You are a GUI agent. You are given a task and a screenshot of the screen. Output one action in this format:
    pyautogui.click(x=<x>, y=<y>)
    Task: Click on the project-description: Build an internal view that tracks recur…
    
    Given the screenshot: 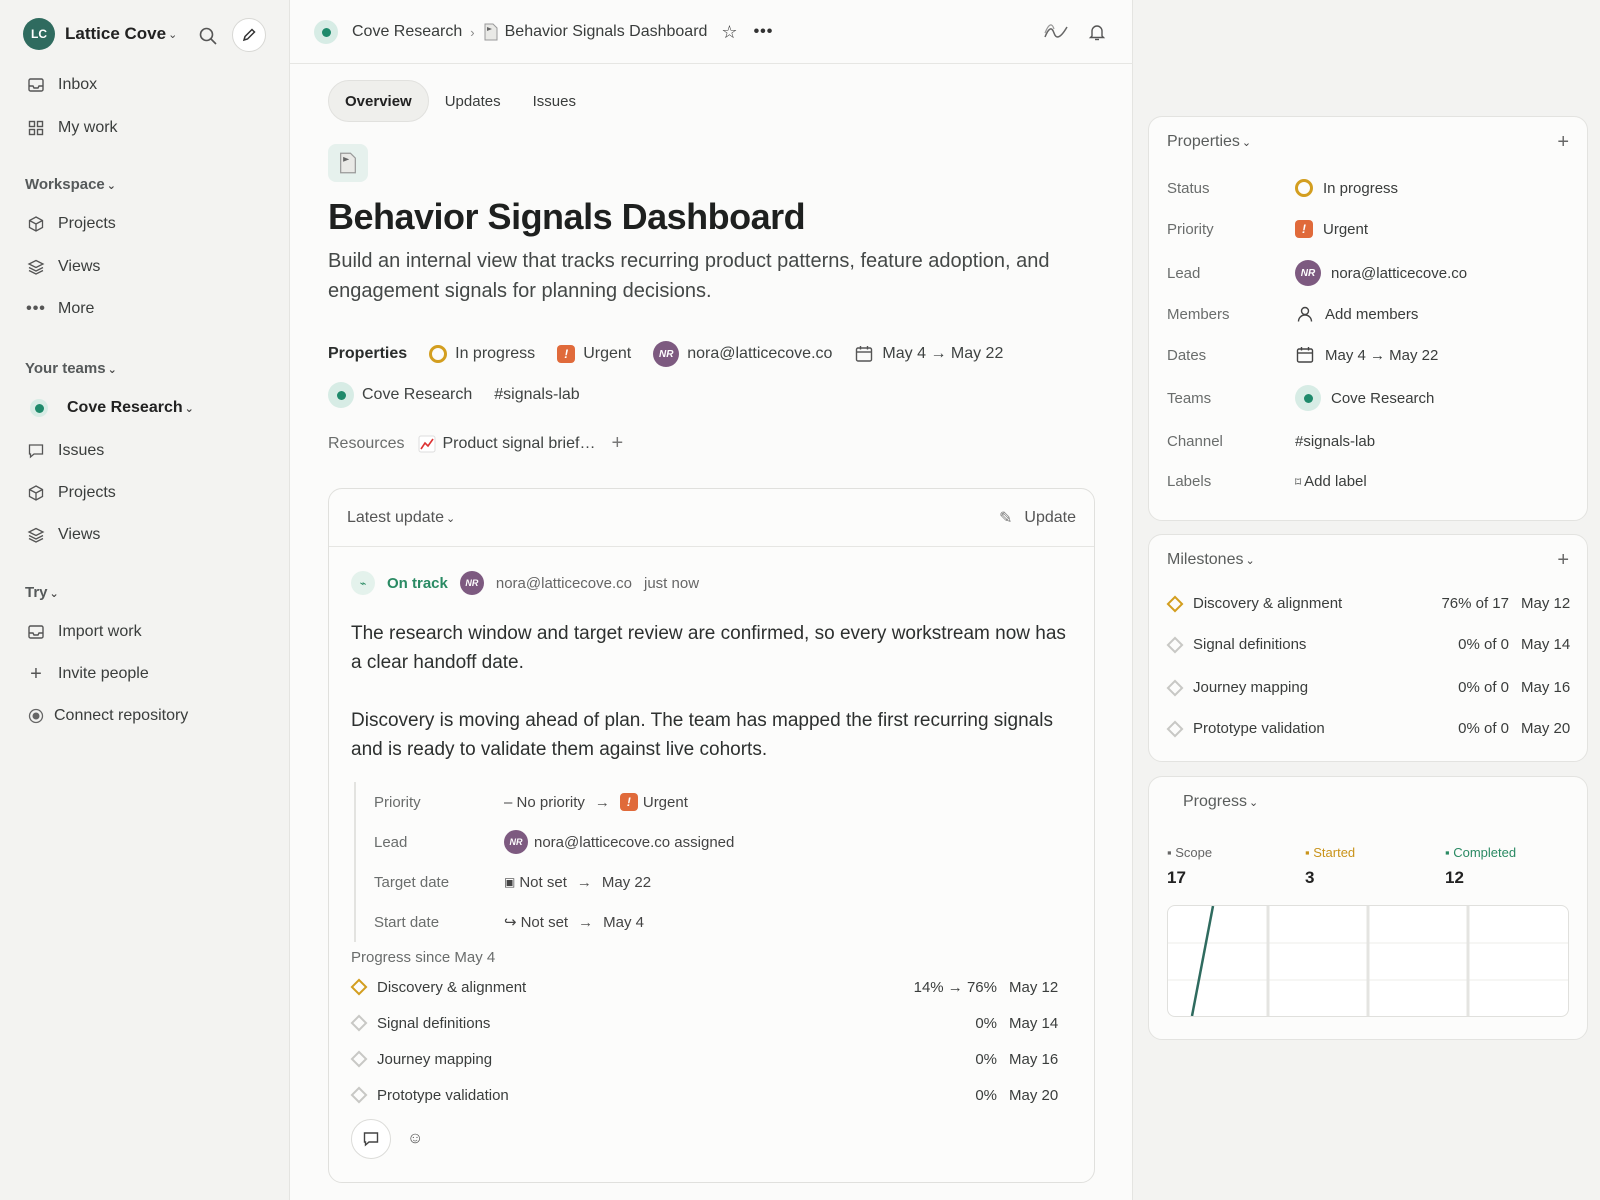 What is the action you would take?
    pyautogui.click(x=708, y=276)
    